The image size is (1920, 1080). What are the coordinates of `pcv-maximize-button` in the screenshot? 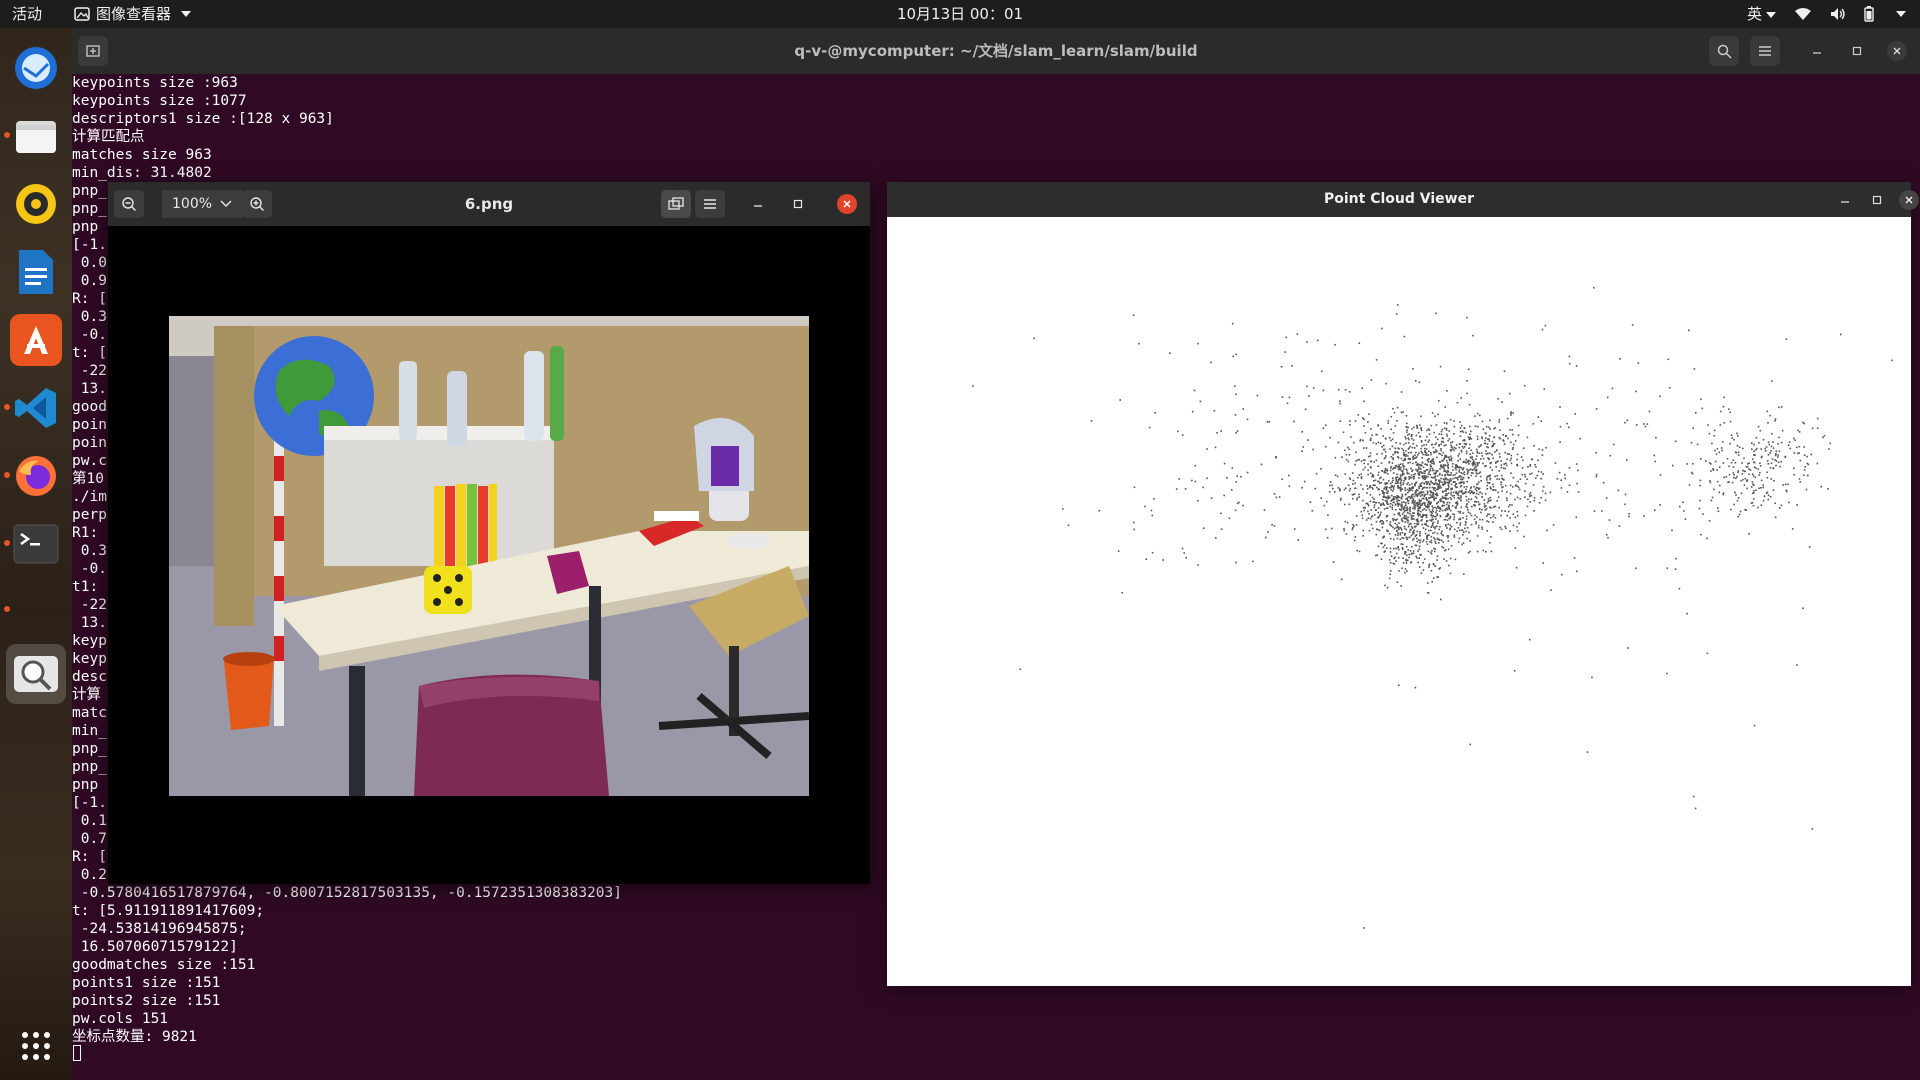 It's located at (1877, 200).